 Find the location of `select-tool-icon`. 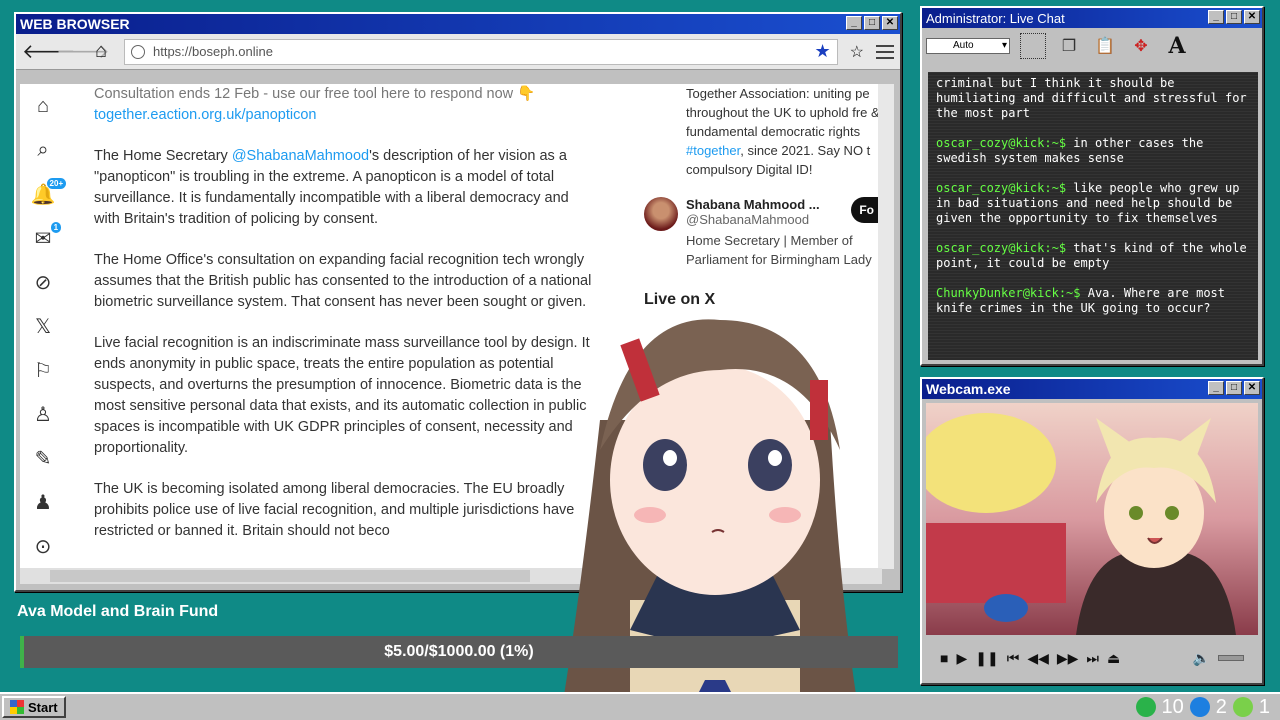

select-tool-icon is located at coordinates (1033, 46).